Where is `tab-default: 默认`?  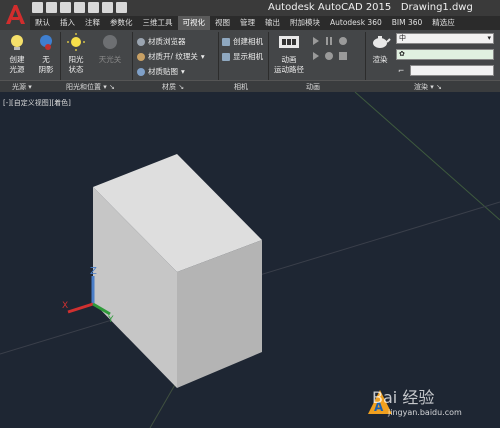
tab-default: 默认 is located at coordinates (42, 23).